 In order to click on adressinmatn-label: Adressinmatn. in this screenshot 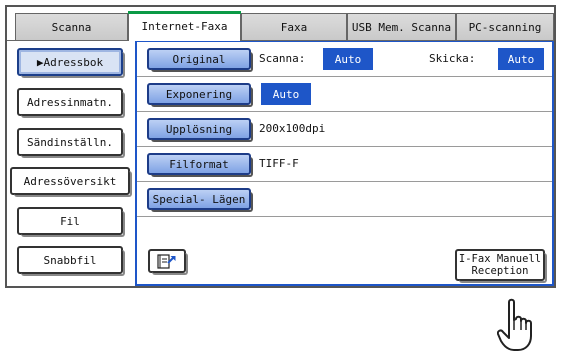, I will do `click(70, 102)`.